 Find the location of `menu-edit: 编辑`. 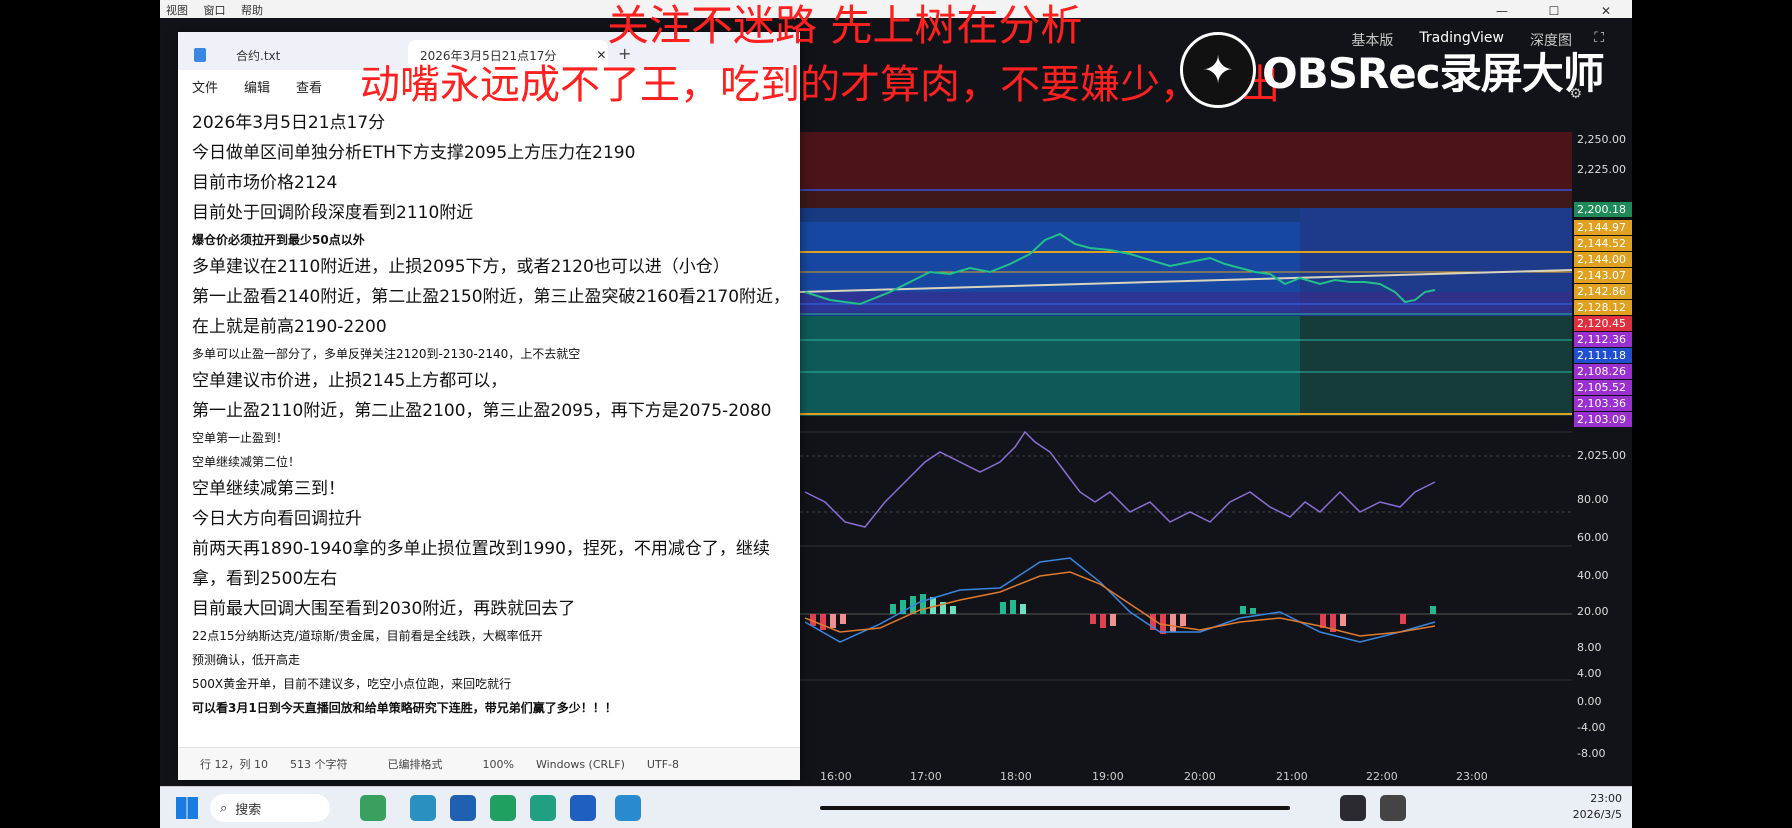

menu-edit: 编辑 is located at coordinates (257, 86).